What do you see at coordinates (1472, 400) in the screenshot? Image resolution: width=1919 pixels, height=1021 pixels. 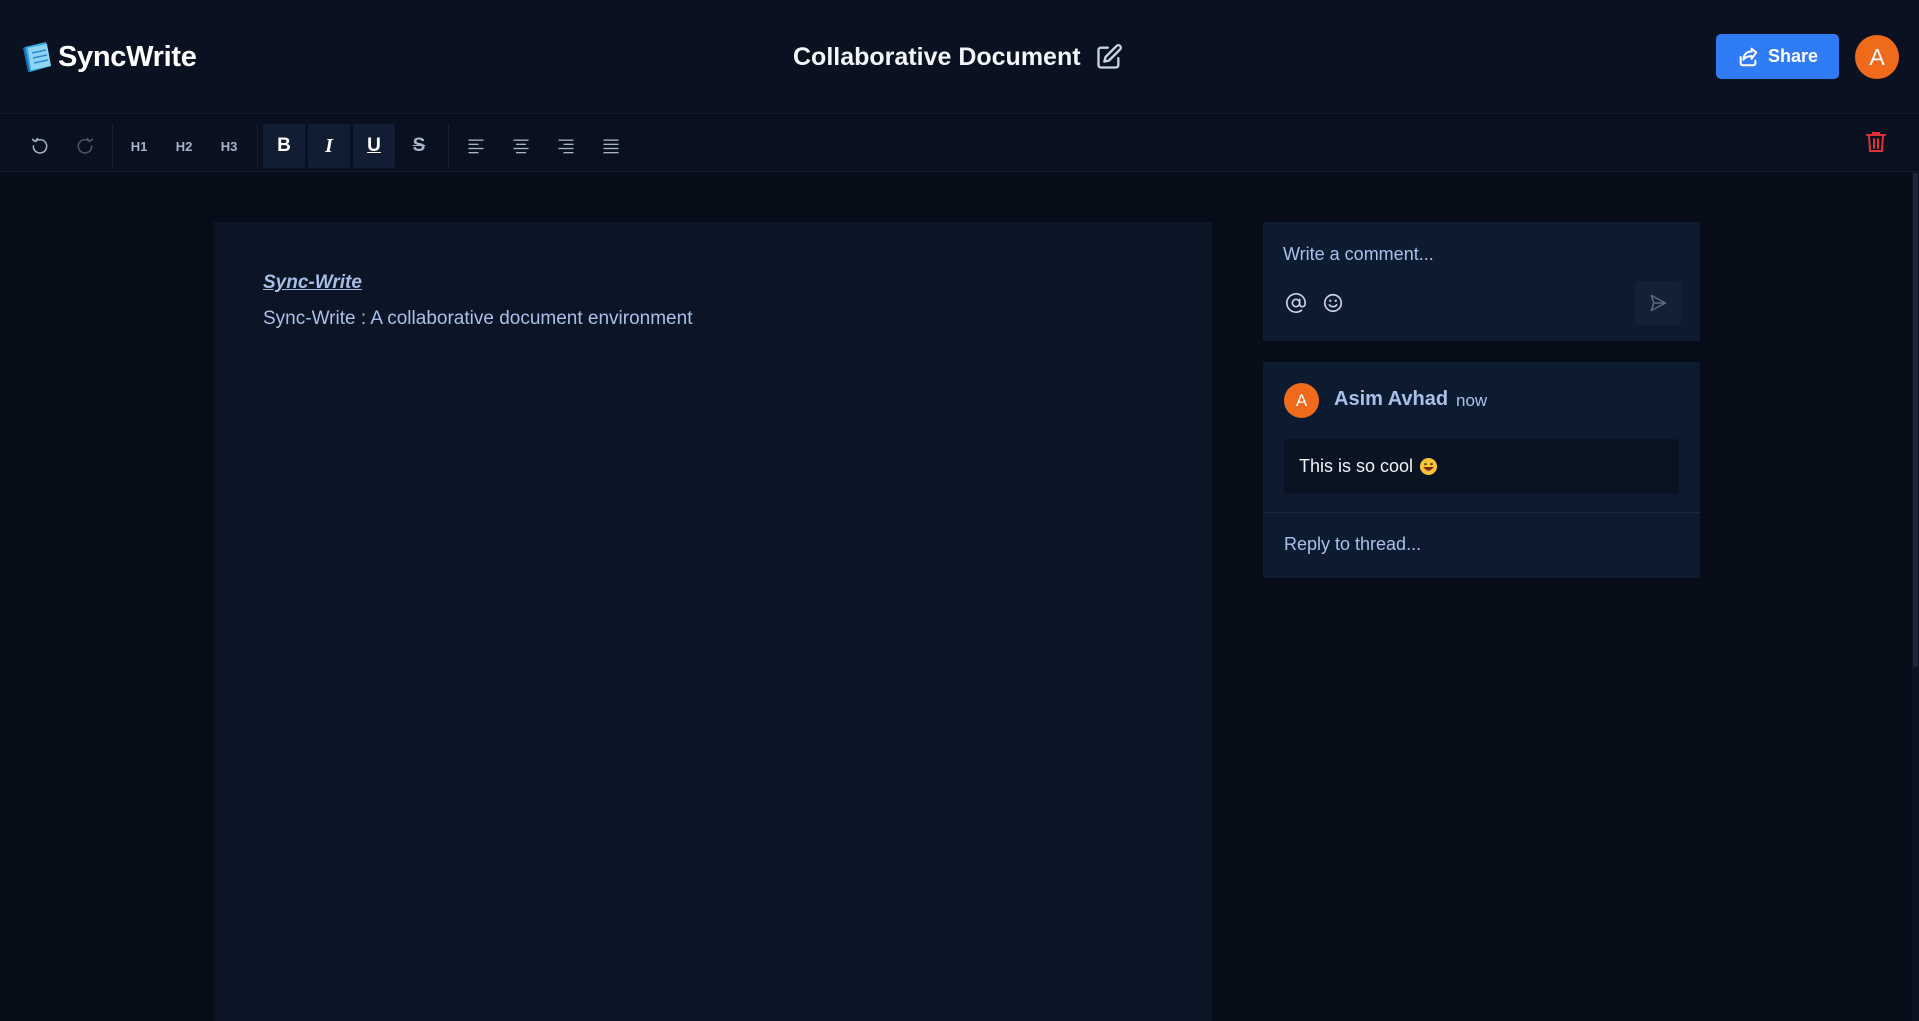 I see `comment-timestamp: now` at bounding box center [1472, 400].